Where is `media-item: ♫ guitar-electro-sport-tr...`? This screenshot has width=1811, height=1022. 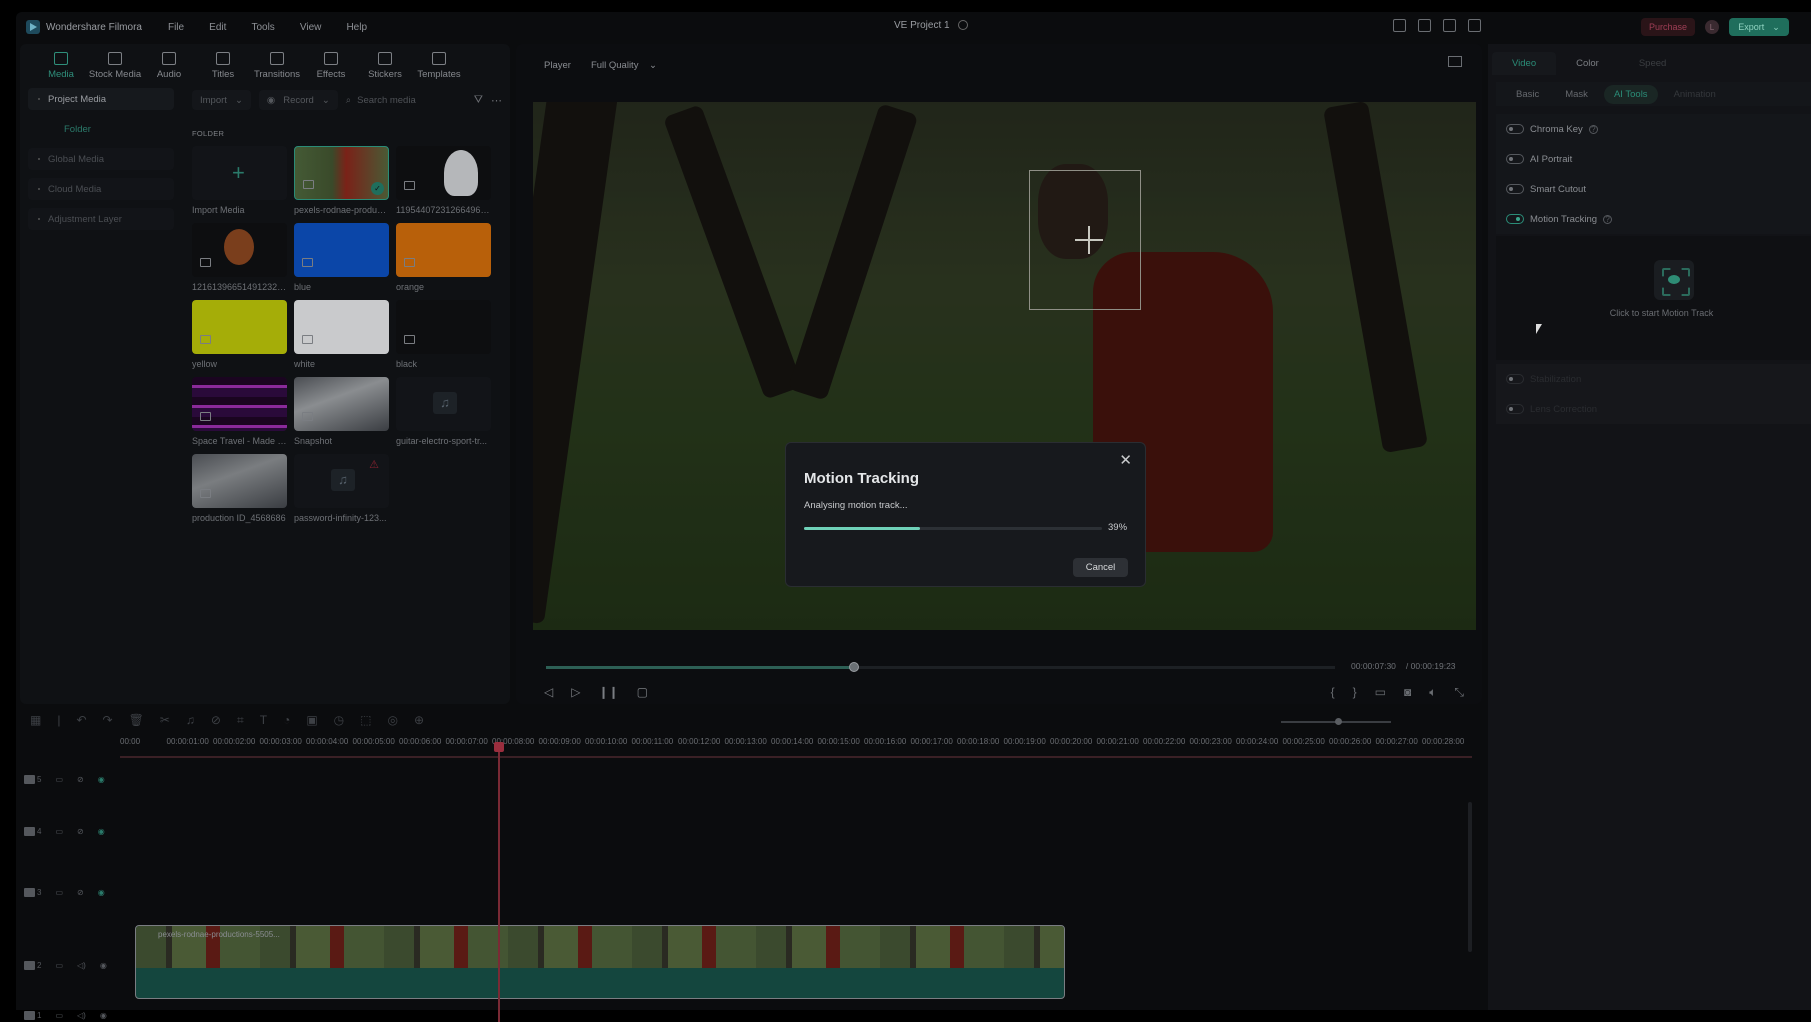
media-item: ♫ guitar-electro-sport-tr... is located at coordinates (443, 413).